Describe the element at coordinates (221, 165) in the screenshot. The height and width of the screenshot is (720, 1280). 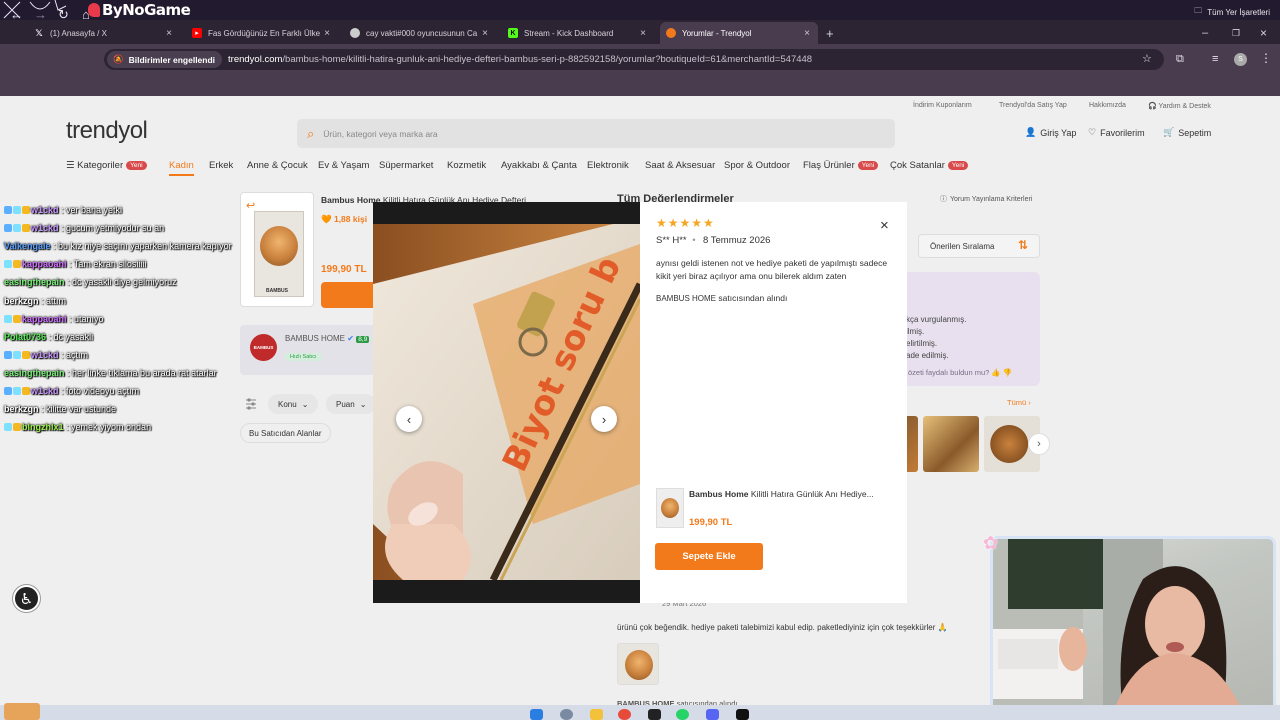
I see `nav-erkek: Erkek` at that location.